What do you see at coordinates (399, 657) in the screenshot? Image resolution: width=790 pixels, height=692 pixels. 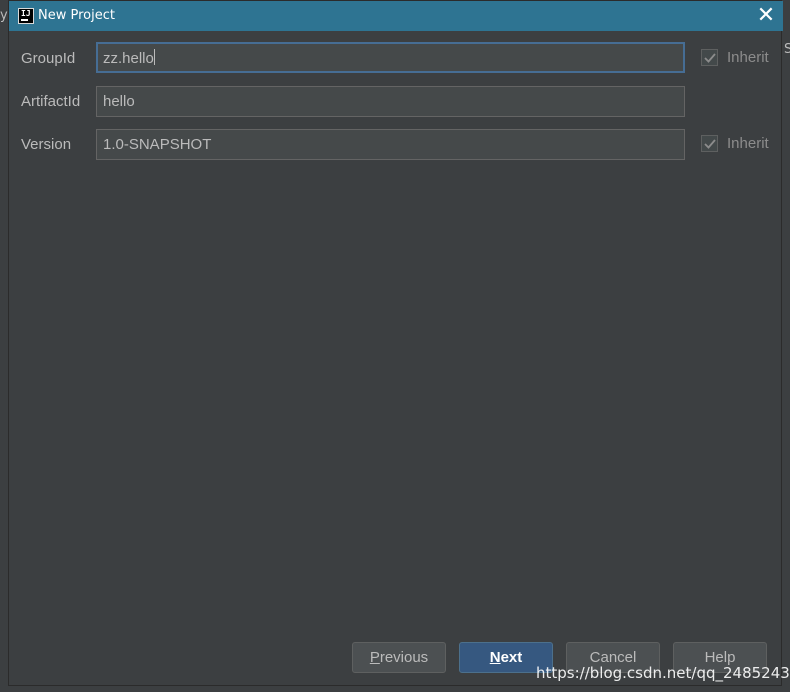 I see `previous-button: Previous` at bounding box center [399, 657].